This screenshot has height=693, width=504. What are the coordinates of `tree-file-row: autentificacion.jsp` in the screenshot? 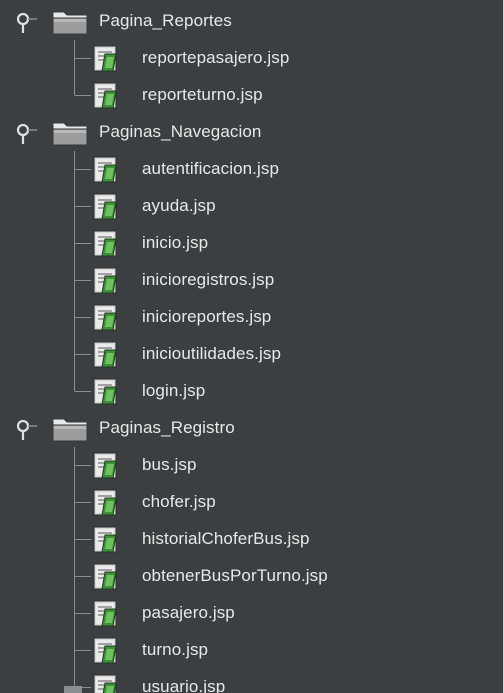 It's located at (251, 169).